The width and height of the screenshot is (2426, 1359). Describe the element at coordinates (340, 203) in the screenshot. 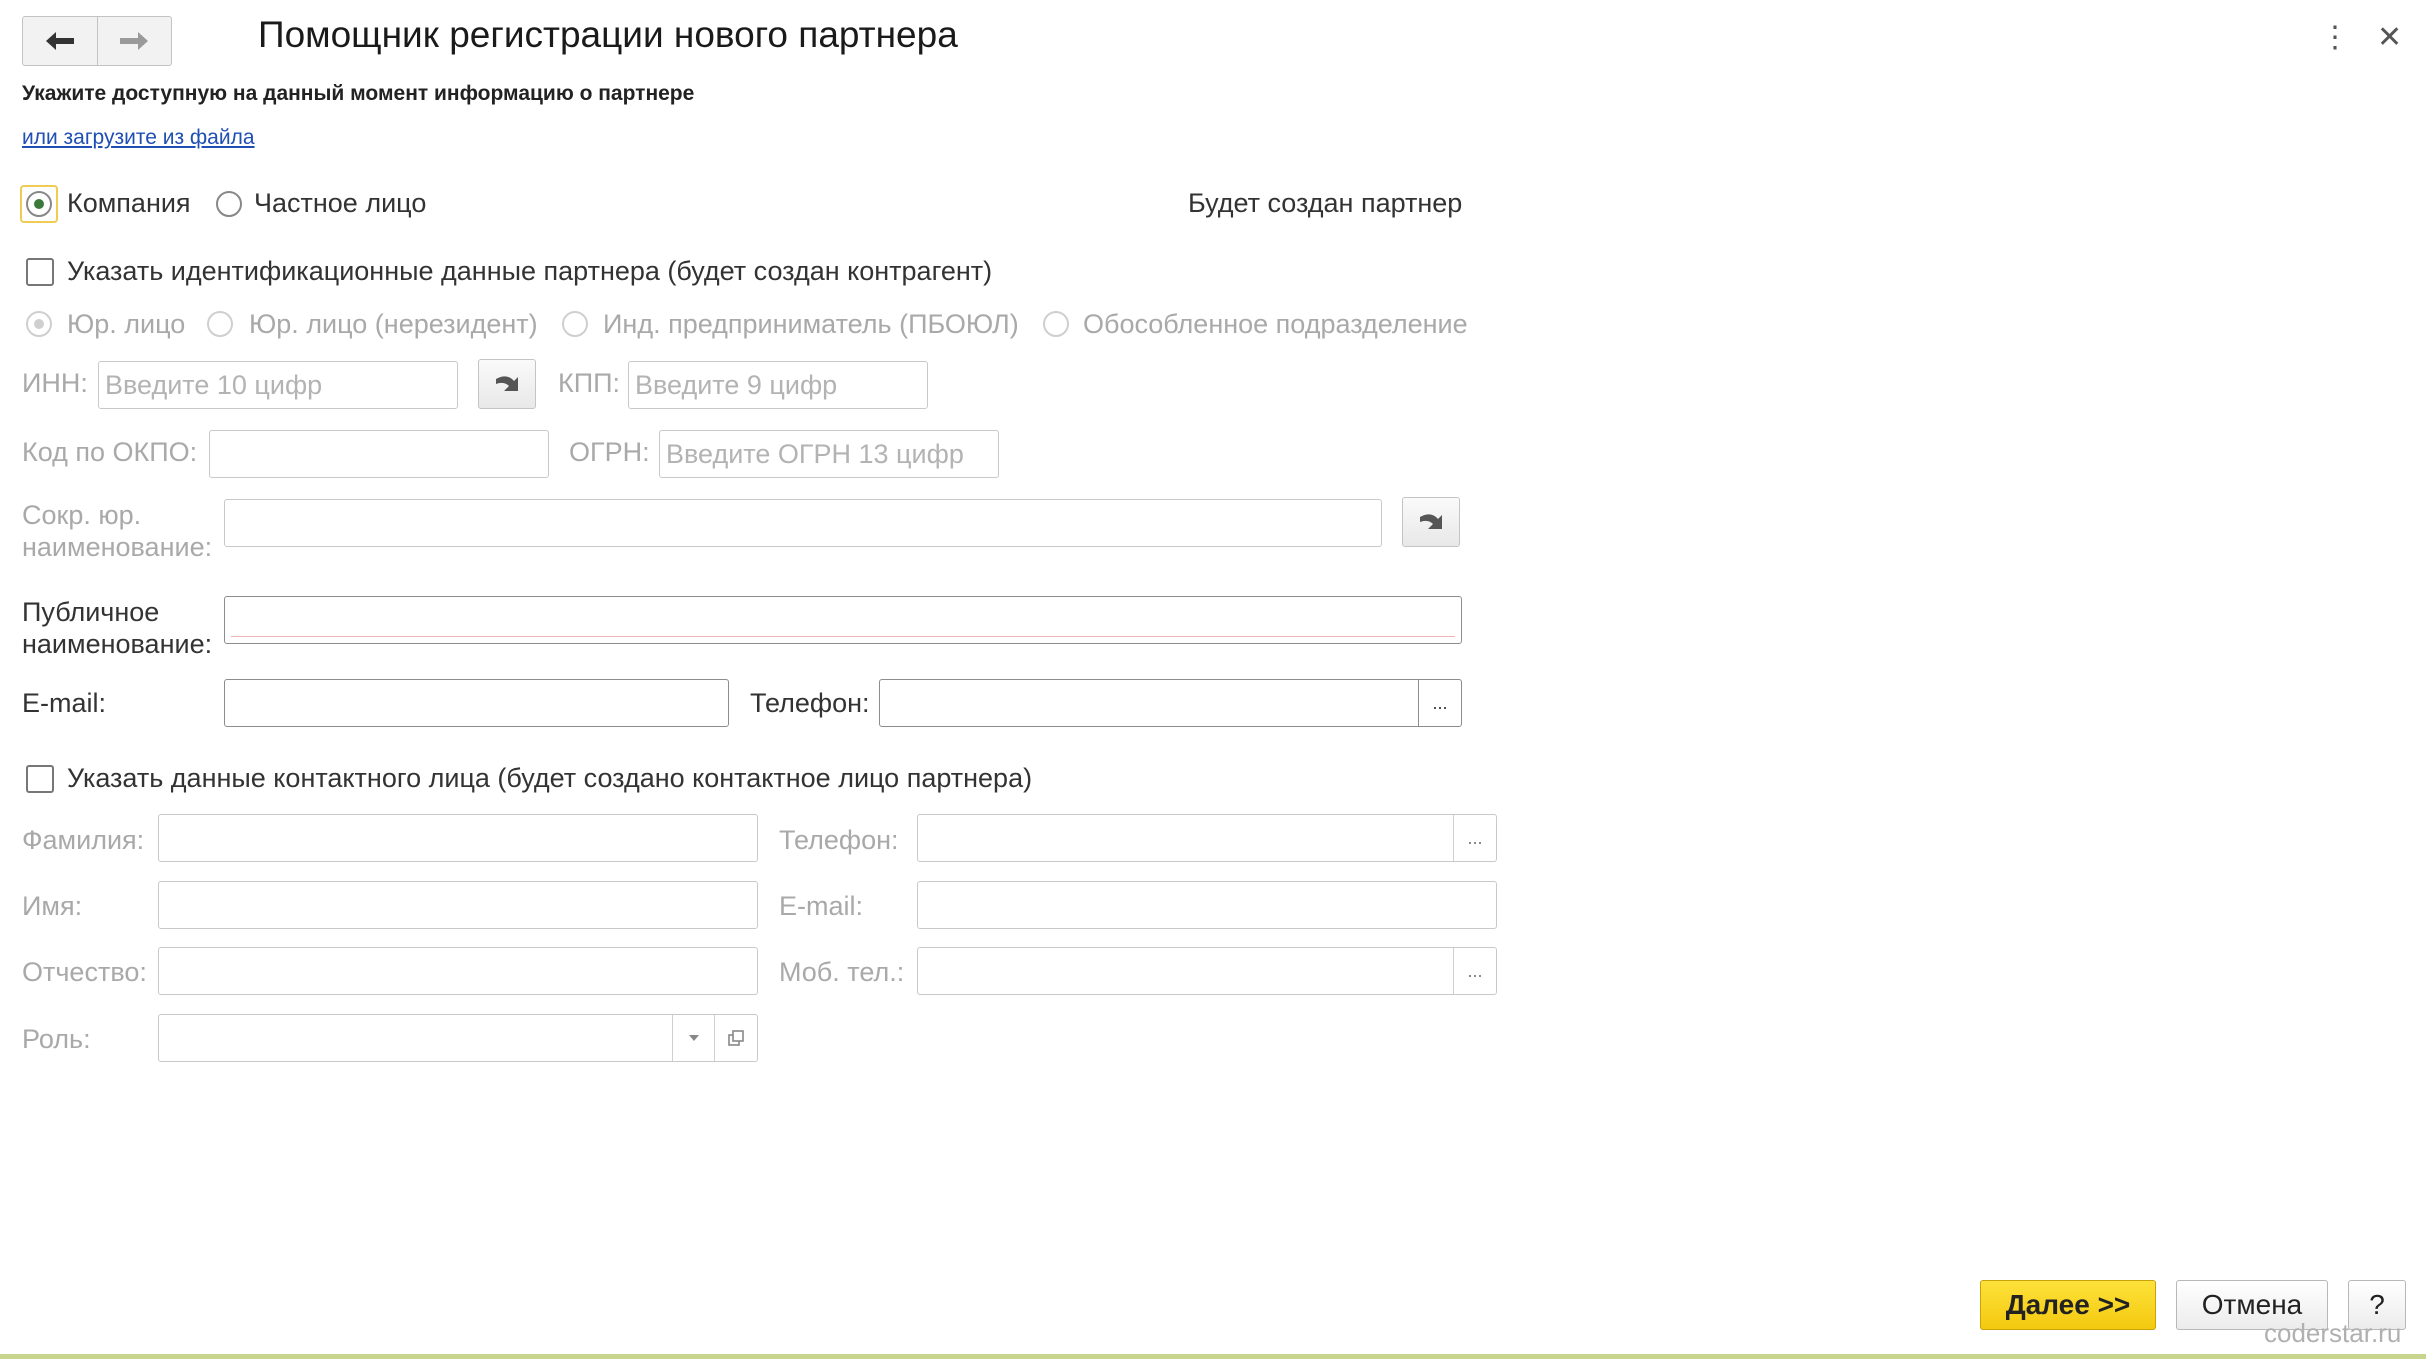

I see `radio-private-person-label: Частное лицо` at that location.